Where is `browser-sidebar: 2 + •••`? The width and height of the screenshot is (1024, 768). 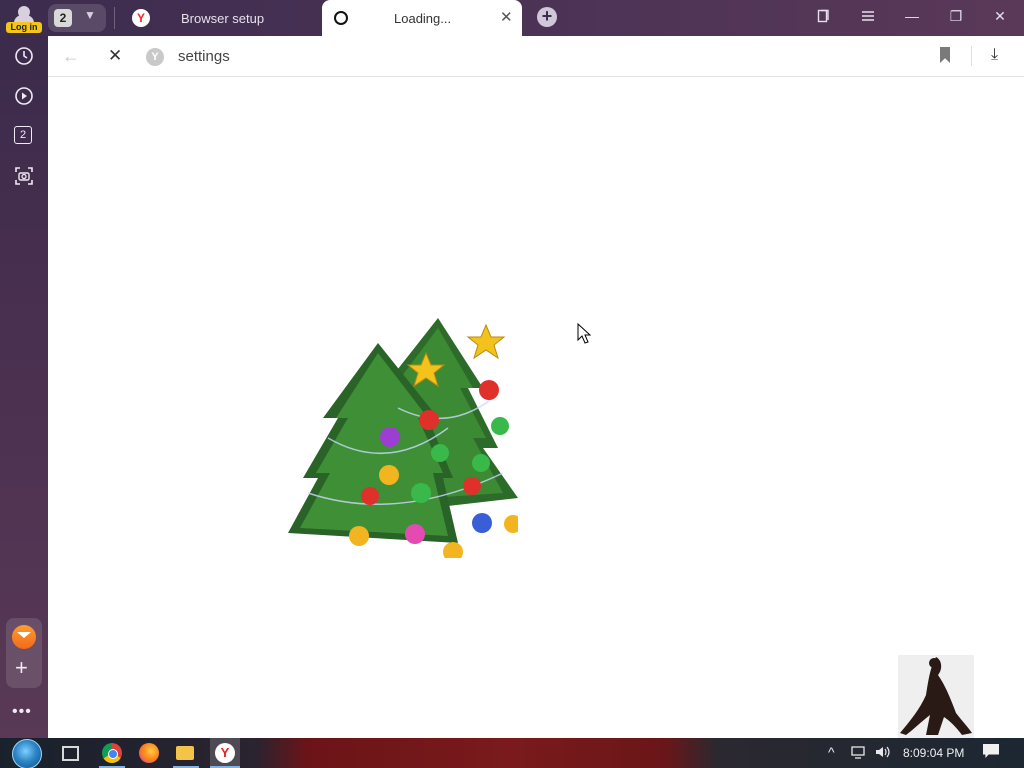 browser-sidebar: 2 + ••• is located at coordinates (24, 387).